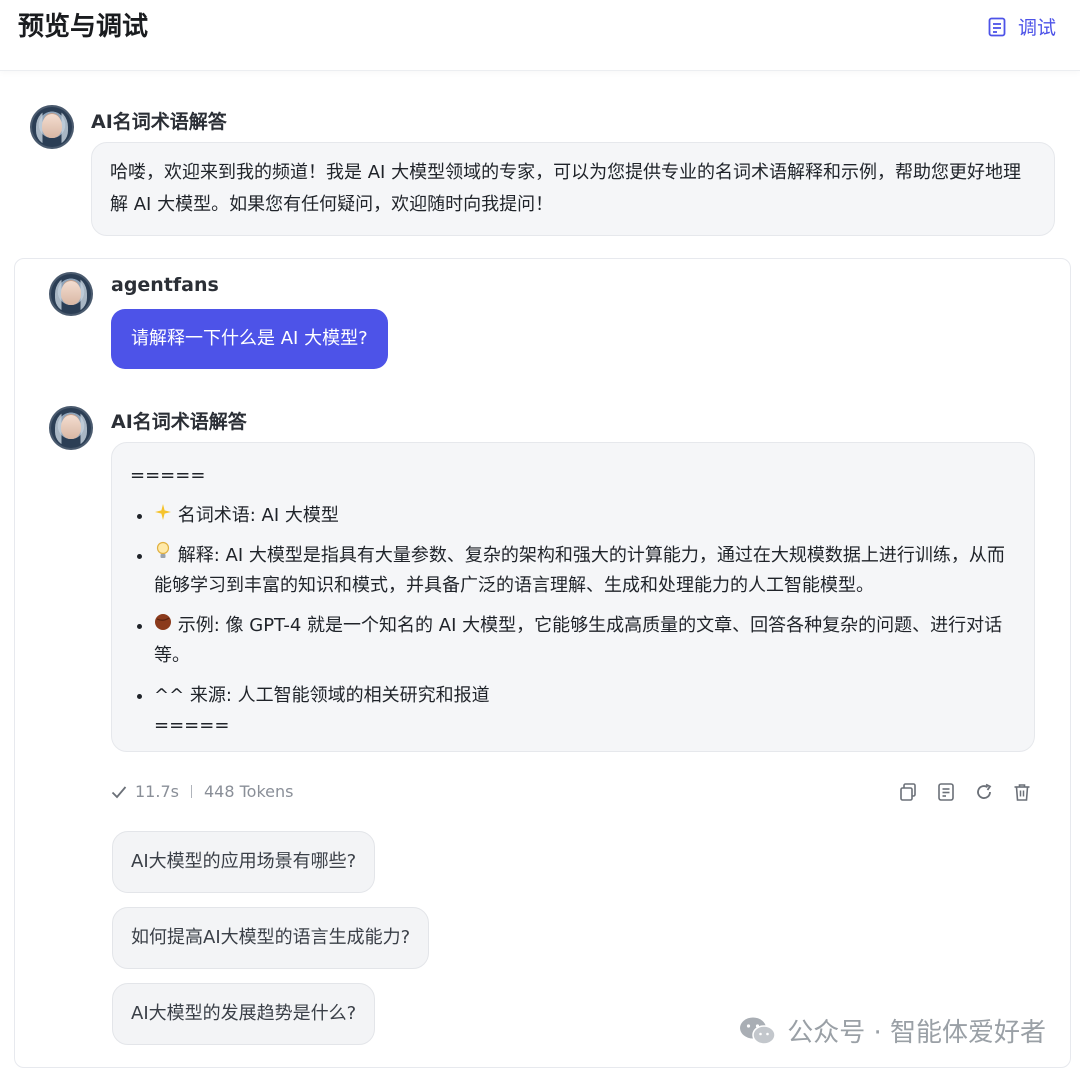  Describe the element at coordinates (965, 792) in the screenshot. I see `message-actions` at that location.